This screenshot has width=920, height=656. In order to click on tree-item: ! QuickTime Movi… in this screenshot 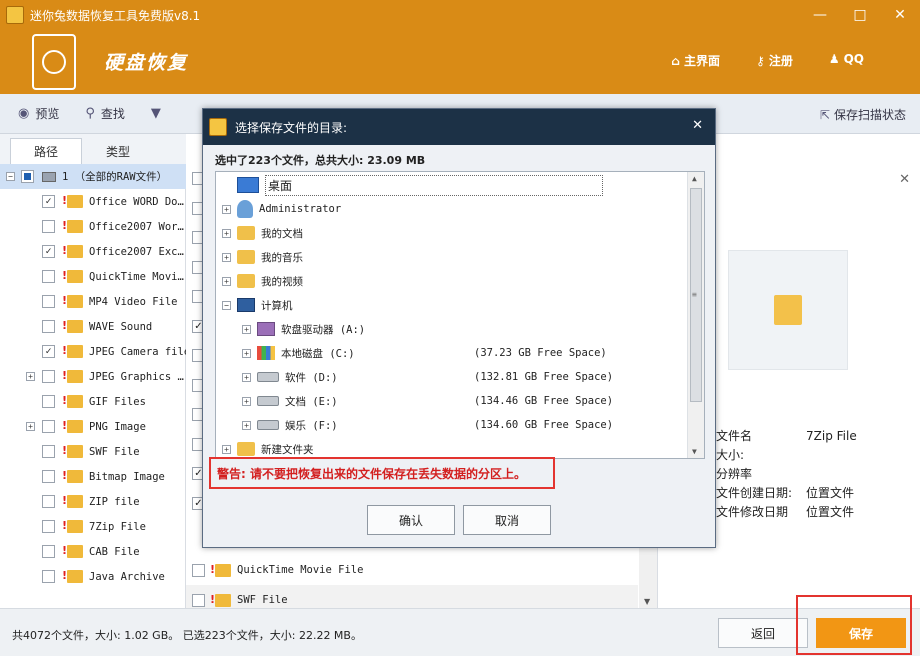, I will do `click(92, 276)`.